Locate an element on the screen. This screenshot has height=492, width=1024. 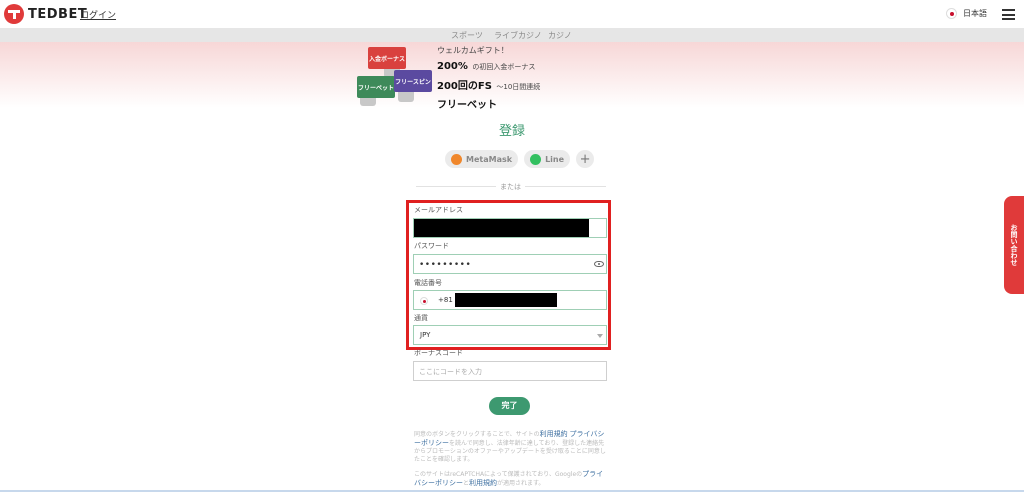
metamask-button: MetaMask is located at coordinates (482, 159).